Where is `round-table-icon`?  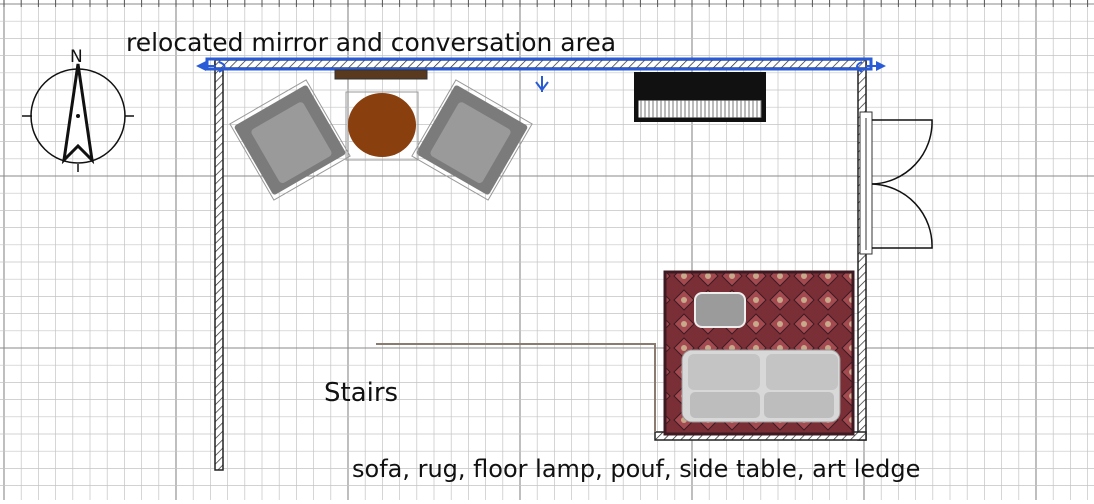 round-table-icon is located at coordinates (382, 125).